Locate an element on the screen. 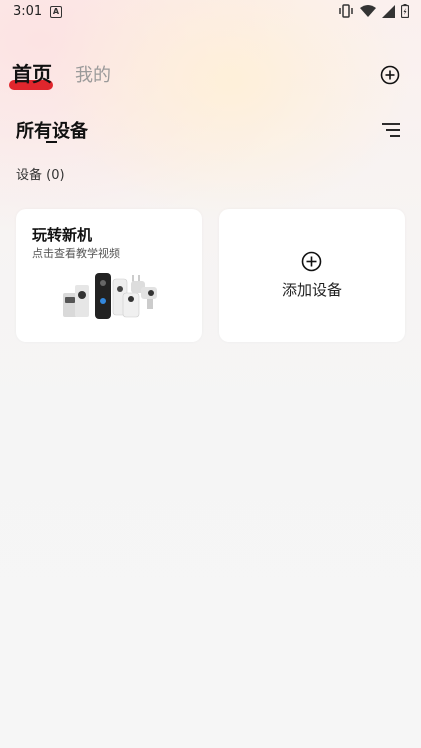 This screenshot has width=421, height=748. system-icons is located at coordinates (373, 11).